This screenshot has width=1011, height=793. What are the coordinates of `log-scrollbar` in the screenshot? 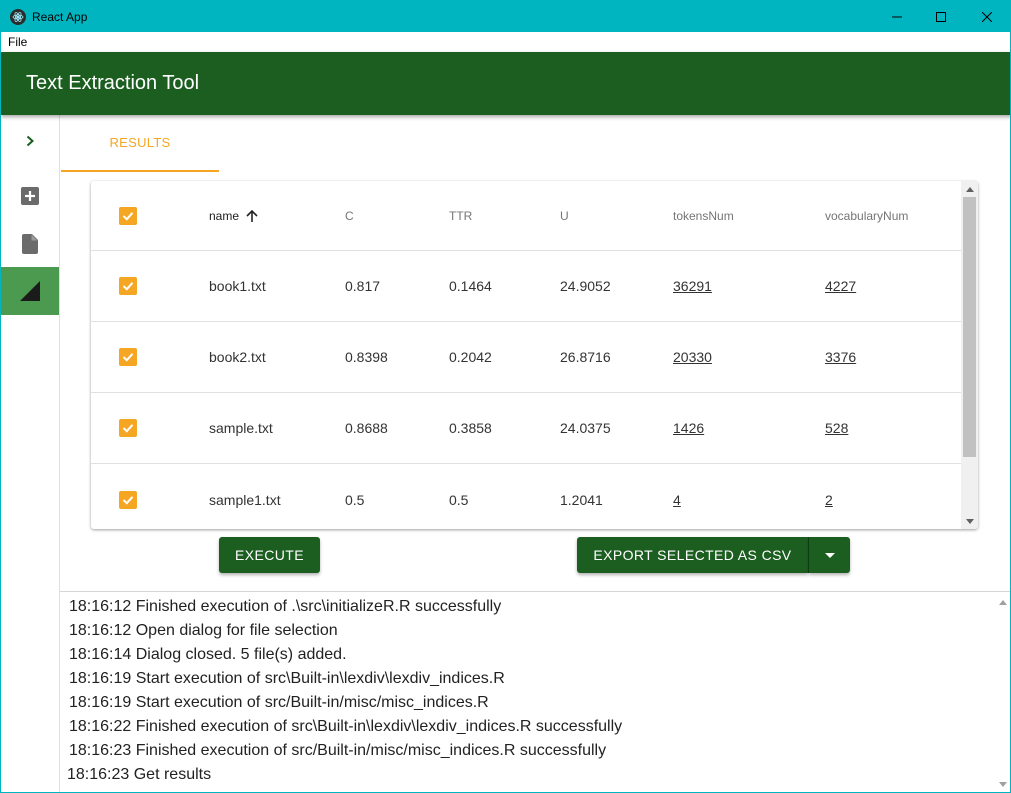 It's located at (1002, 692).